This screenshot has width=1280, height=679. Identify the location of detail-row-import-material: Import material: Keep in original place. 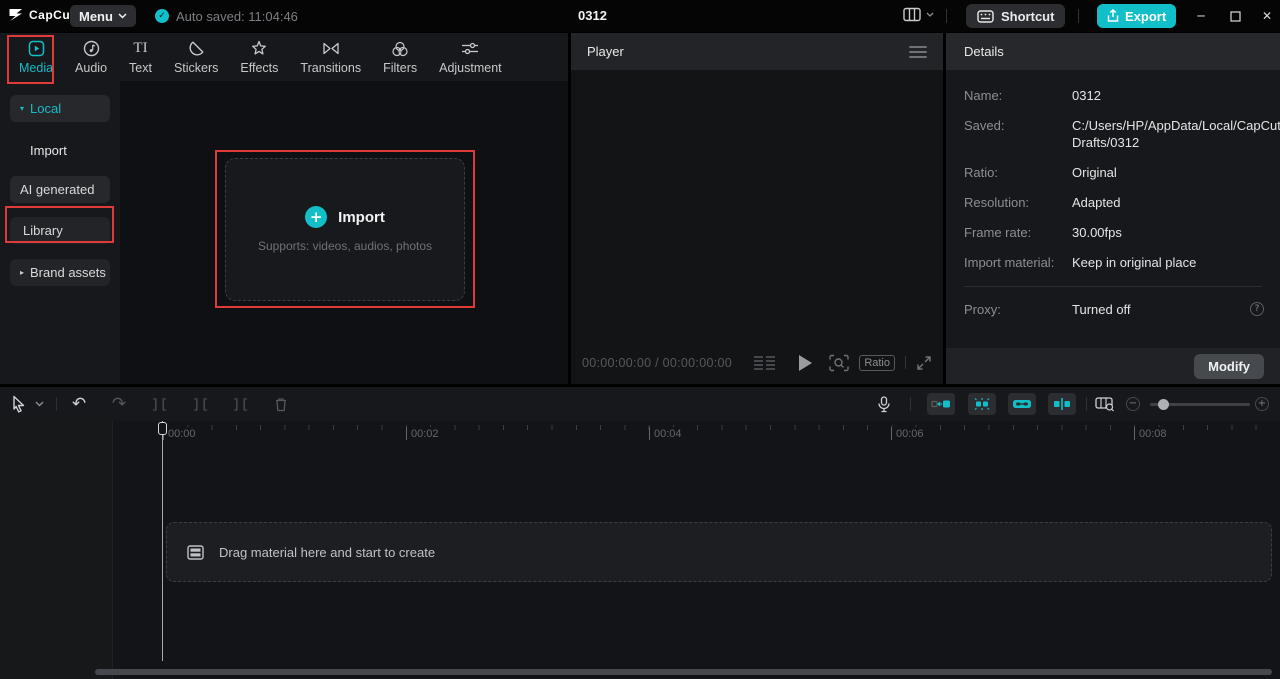
(1113, 262).